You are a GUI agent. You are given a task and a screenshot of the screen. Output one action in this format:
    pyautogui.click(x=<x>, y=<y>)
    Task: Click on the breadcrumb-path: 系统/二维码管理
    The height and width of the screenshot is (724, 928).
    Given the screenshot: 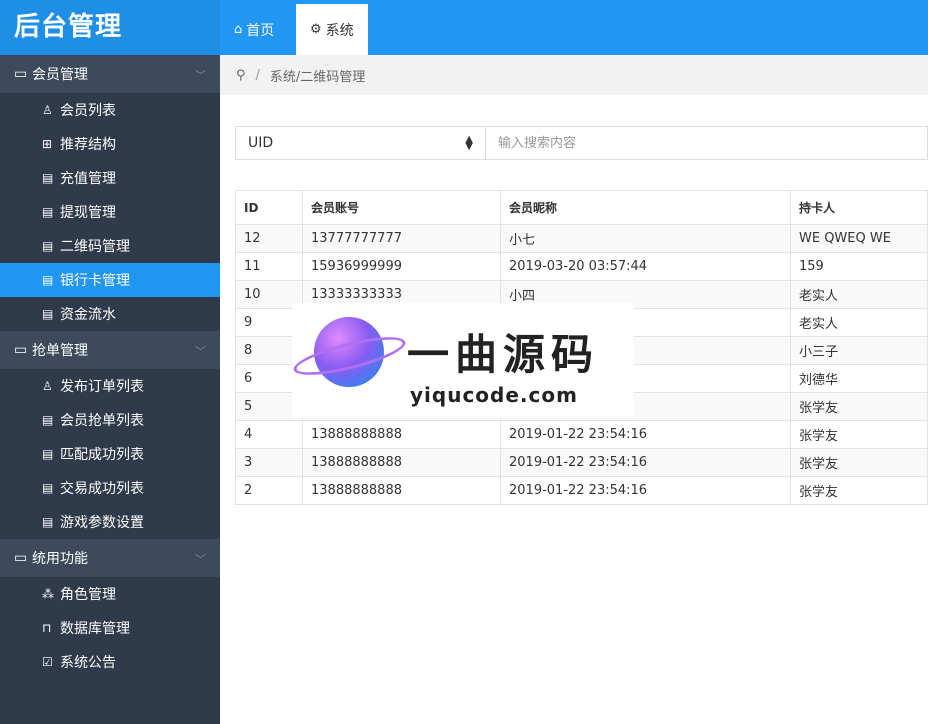 What is the action you would take?
    pyautogui.click(x=317, y=77)
    